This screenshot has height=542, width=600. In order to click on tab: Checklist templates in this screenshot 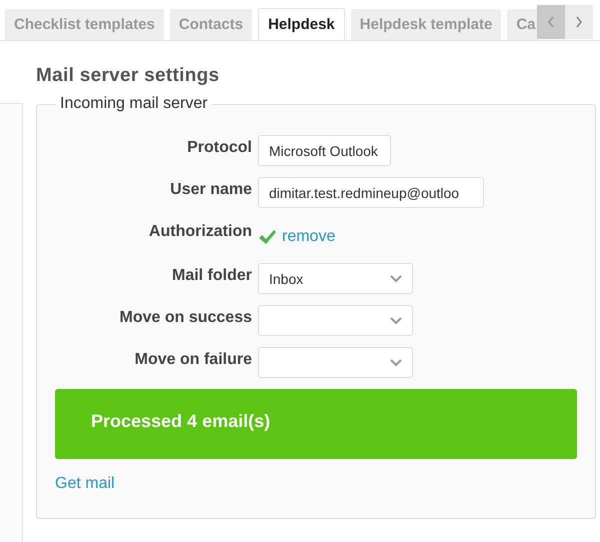, I will do `click(84, 24)`.